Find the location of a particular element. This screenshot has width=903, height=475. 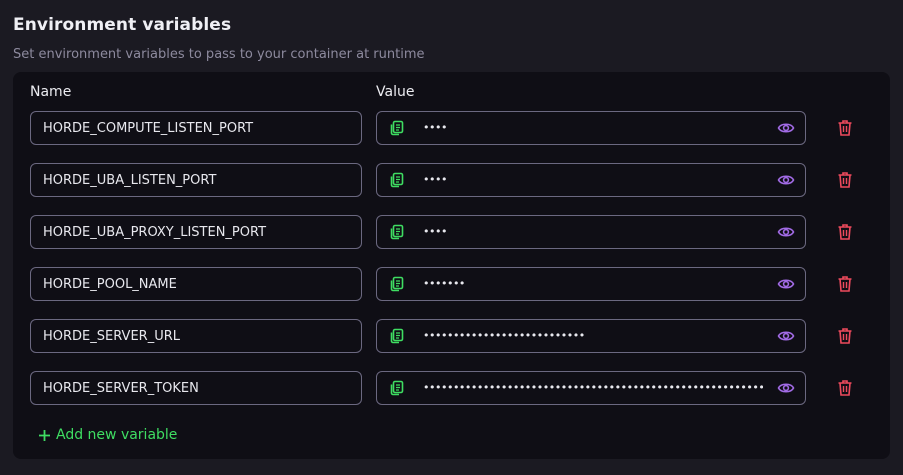

variable-name-input: HORDE_UBA_PROXY_LISTEN_PORT is located at coordinates (196, 232).